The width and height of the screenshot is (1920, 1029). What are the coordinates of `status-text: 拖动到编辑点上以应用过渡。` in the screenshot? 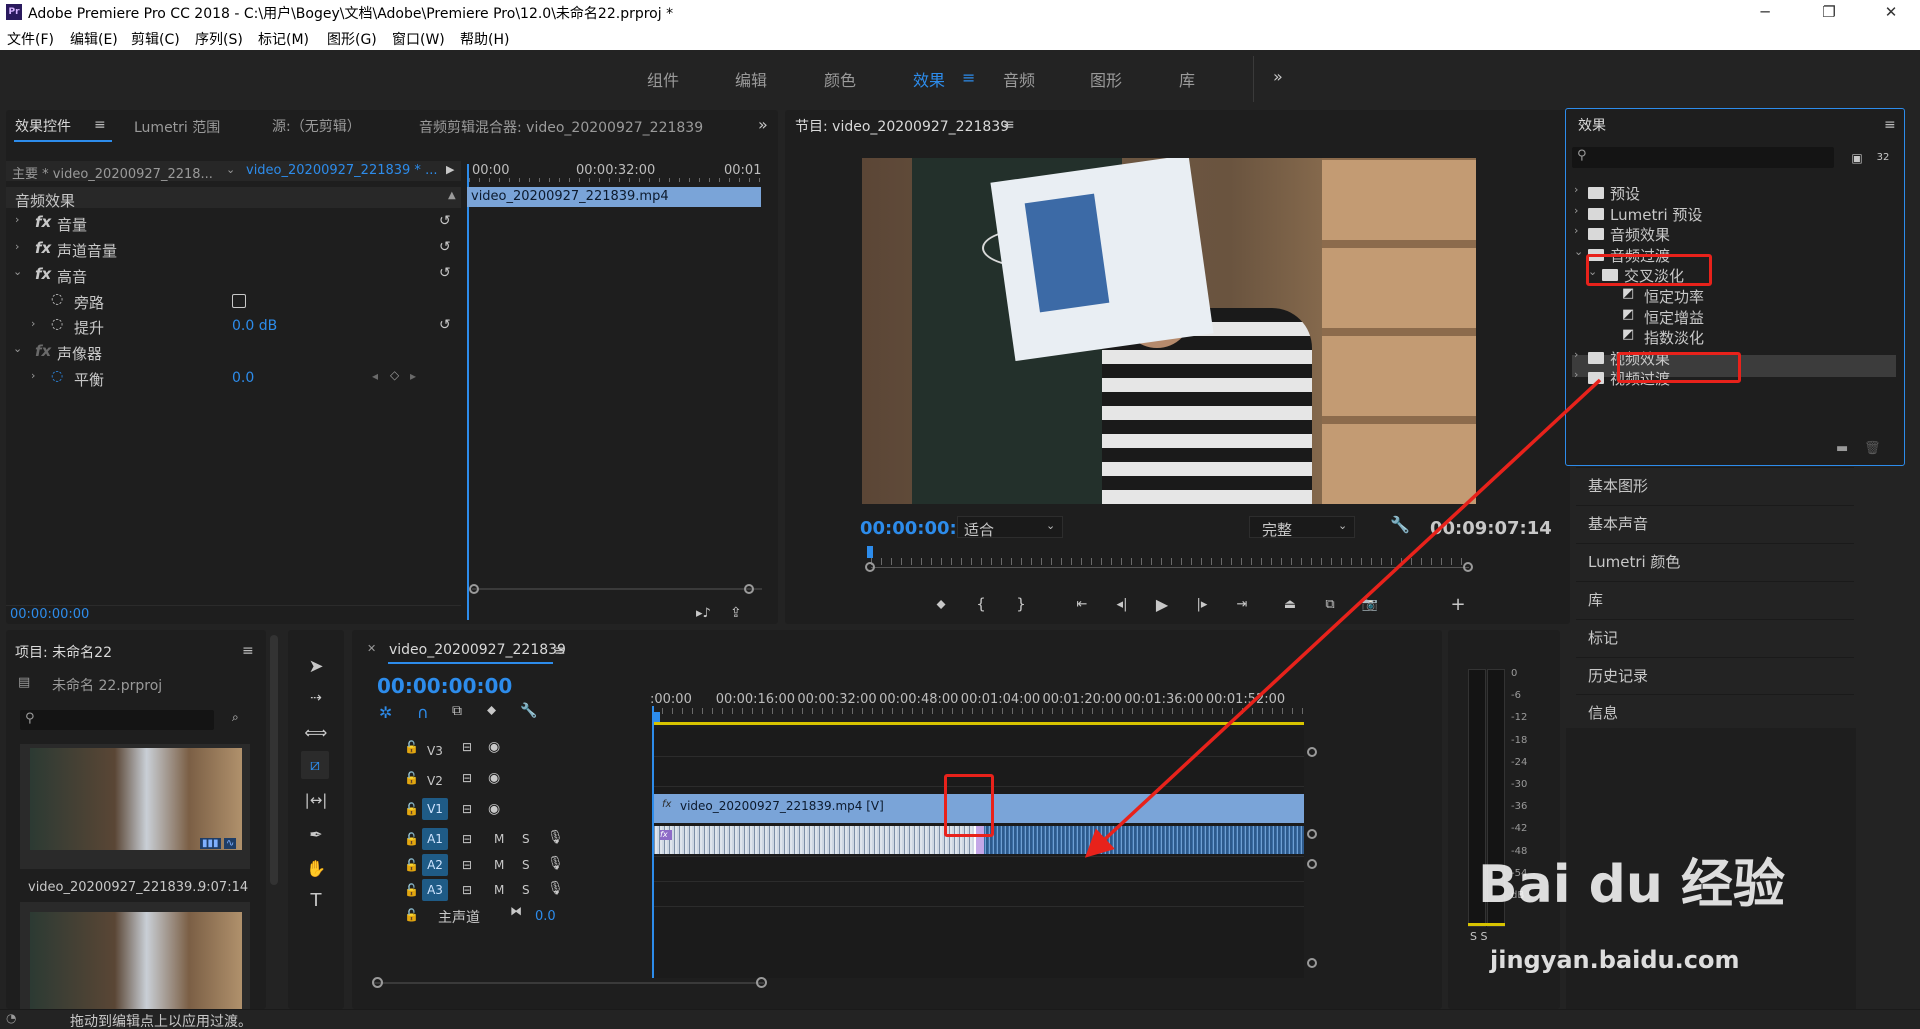 It's located at (161, 1021).